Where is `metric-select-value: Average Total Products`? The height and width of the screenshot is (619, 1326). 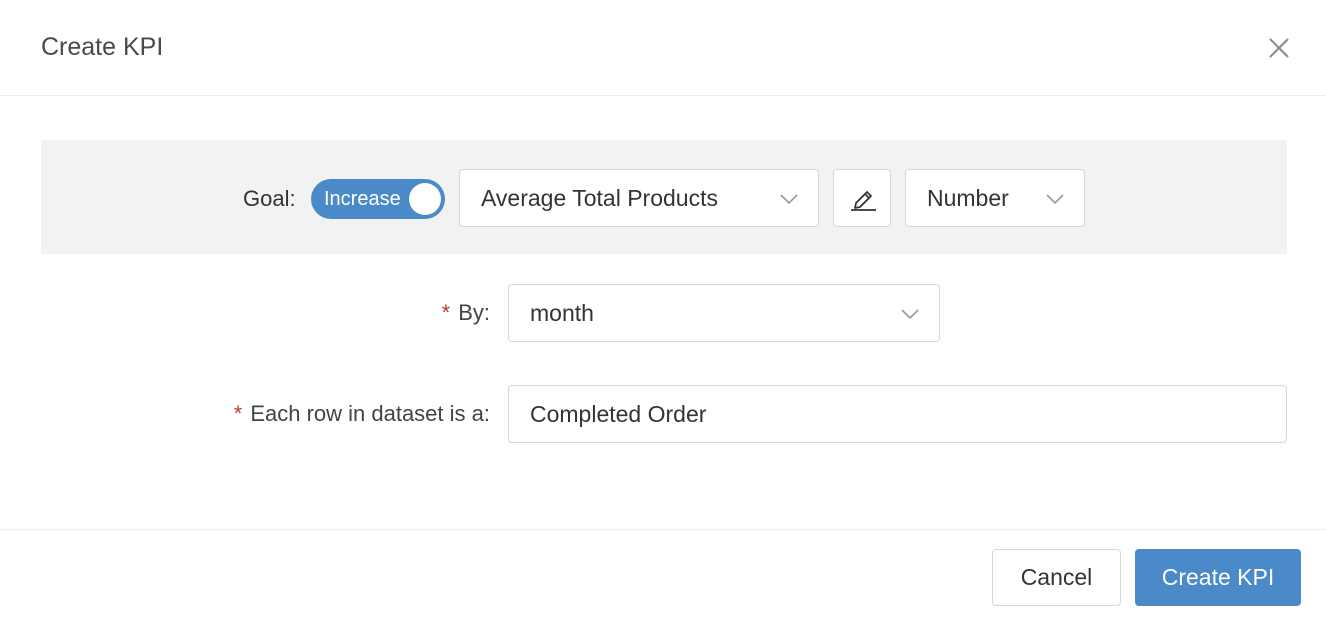
metric-select-value: Average Total Products is located at coordinates (599, 198).